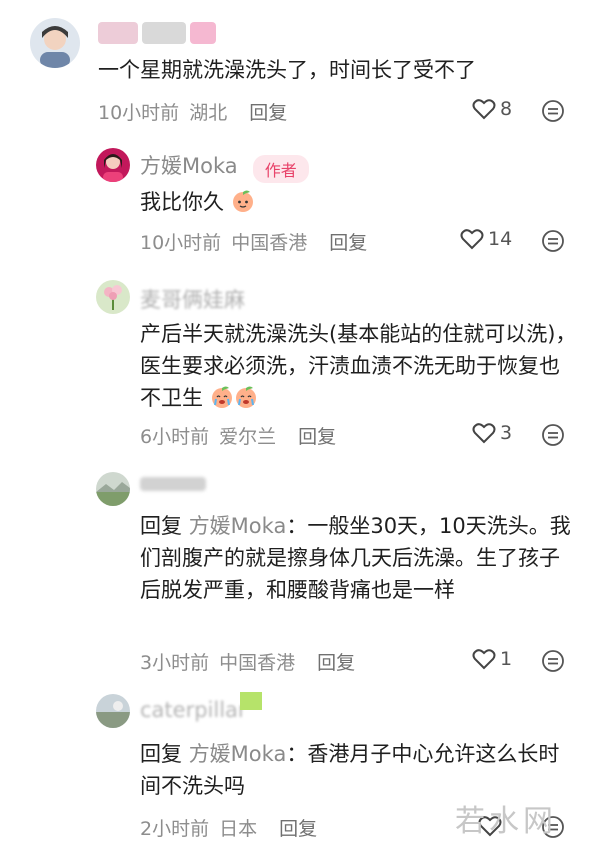 Image resolution: width=600 pixels, height=847 pixels. I want to click on comment-location: 湖北, so click(208, 113).